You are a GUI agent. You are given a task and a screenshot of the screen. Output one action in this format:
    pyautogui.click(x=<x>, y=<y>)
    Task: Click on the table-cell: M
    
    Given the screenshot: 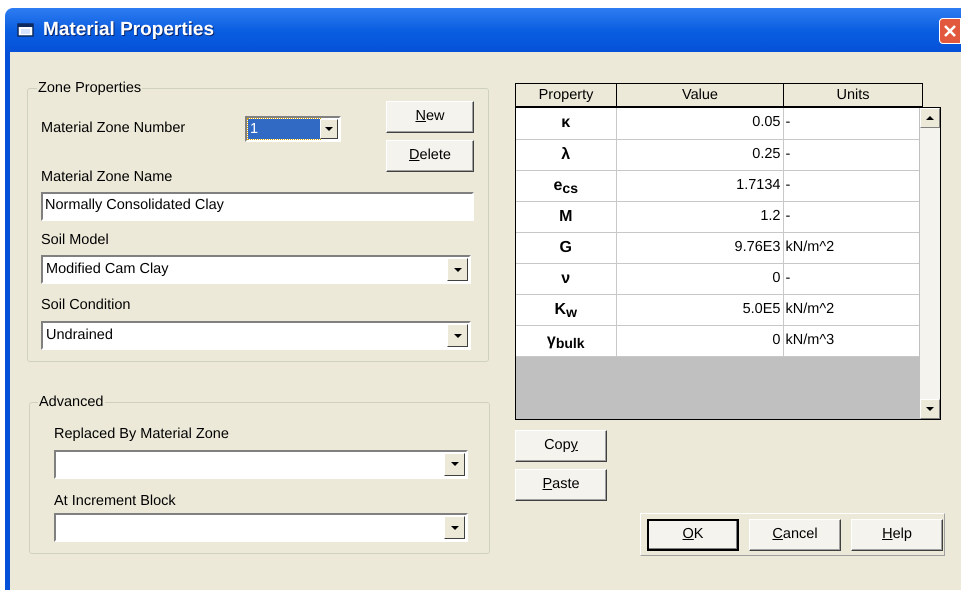 What is the action you would take?
    pyautogui.click(x=566, y=216)
    